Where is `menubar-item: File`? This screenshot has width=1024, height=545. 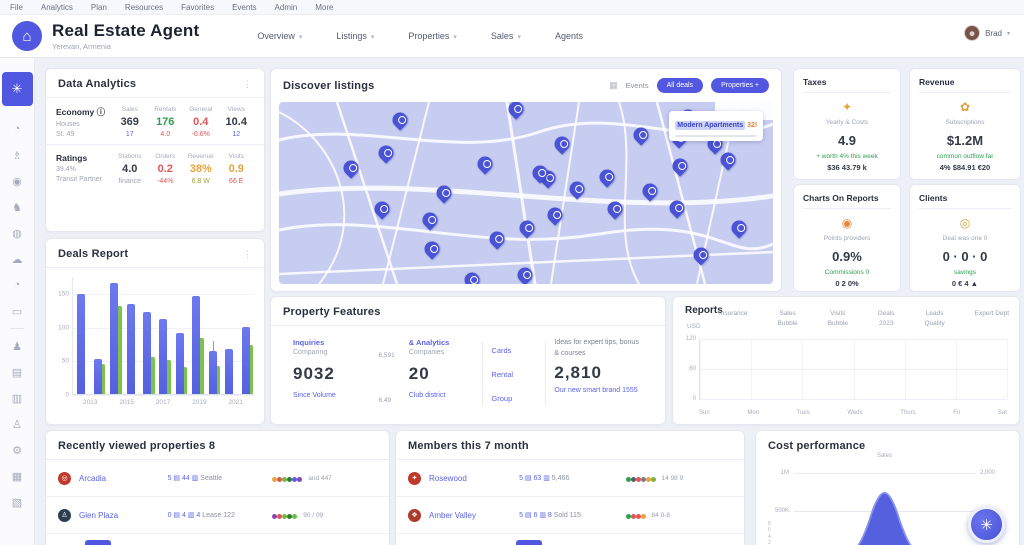
menubar-item: File is located at coordinates (16, 7).